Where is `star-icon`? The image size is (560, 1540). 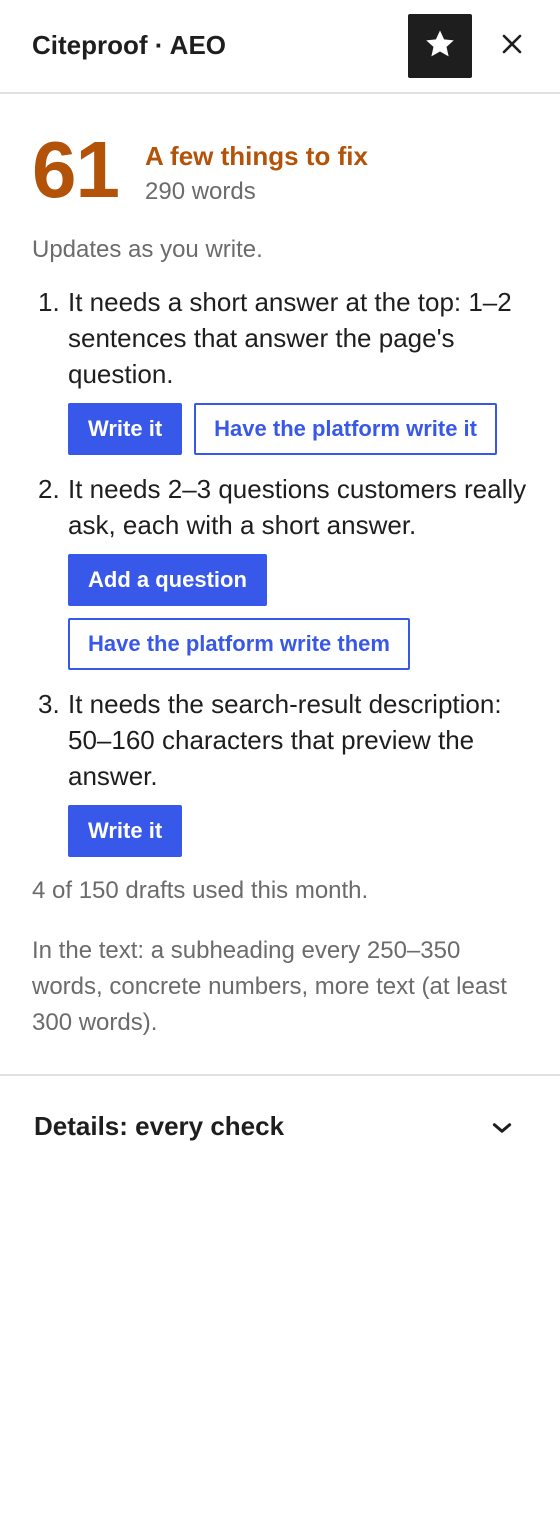 star-icon is located at coordinates (440, 46).